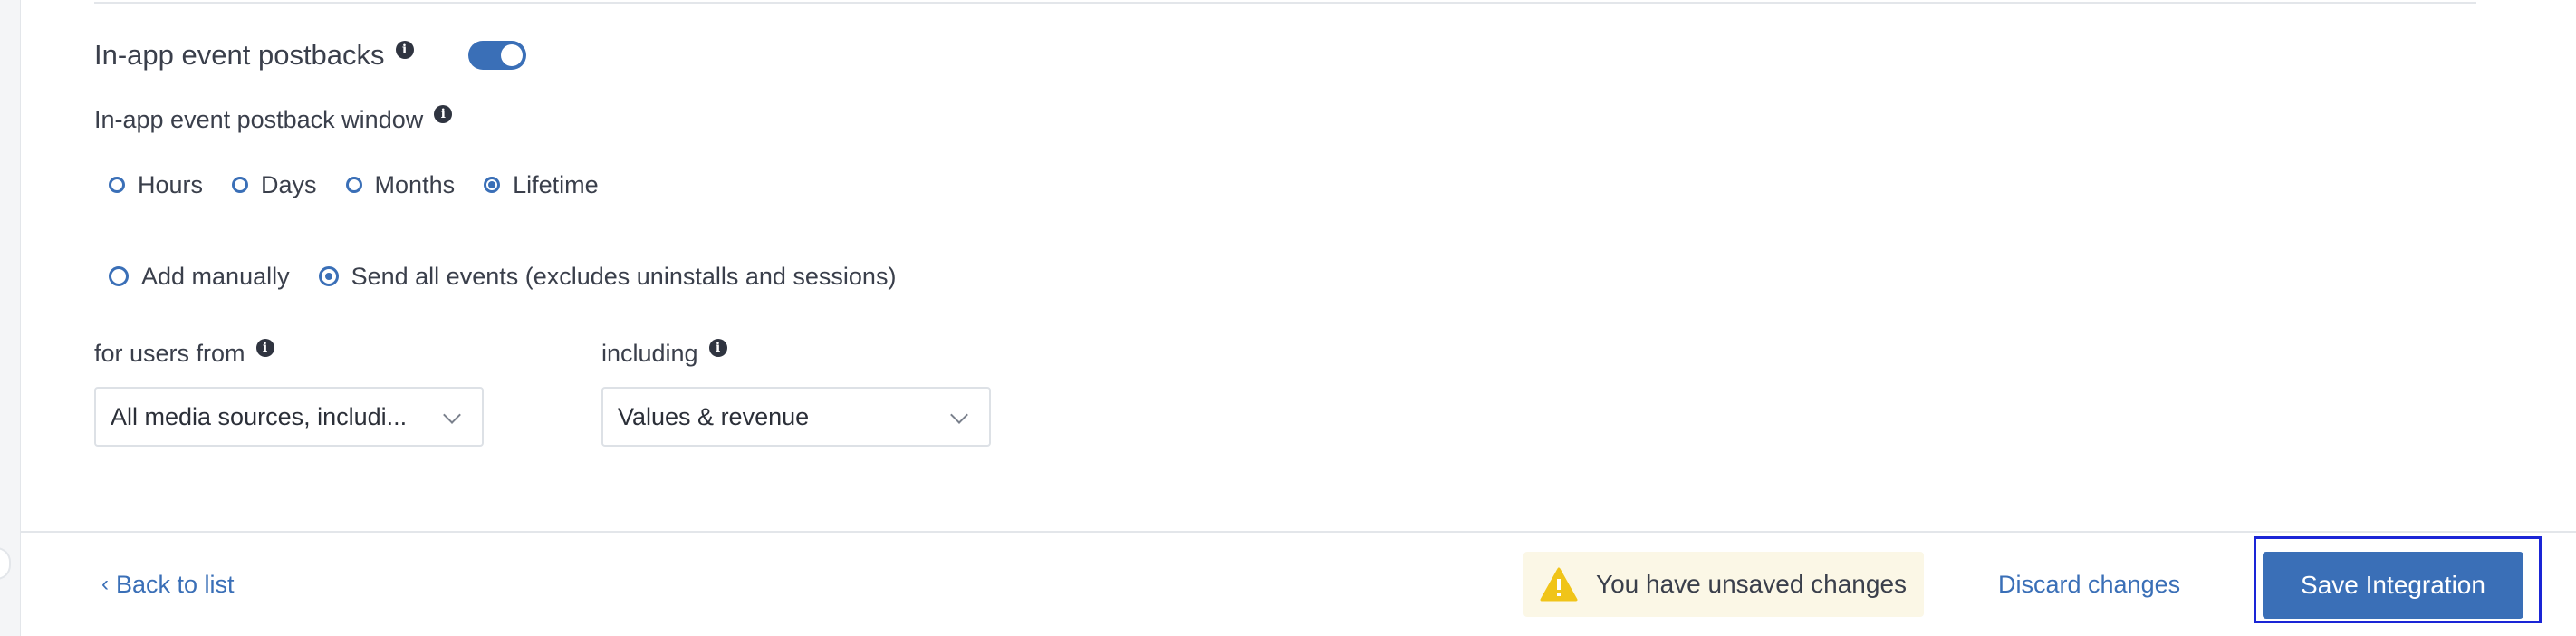  I want to click on footer-divider, so click(1298, 532).